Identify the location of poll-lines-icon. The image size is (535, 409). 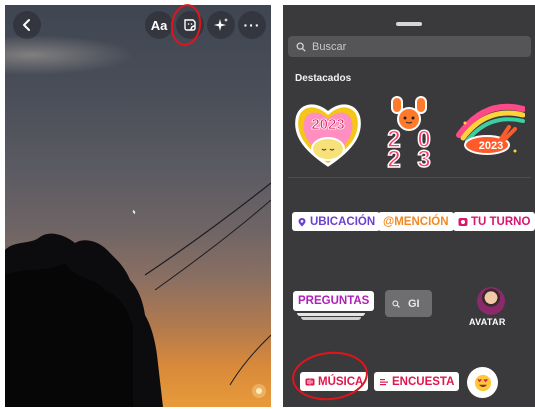
(384, 381).